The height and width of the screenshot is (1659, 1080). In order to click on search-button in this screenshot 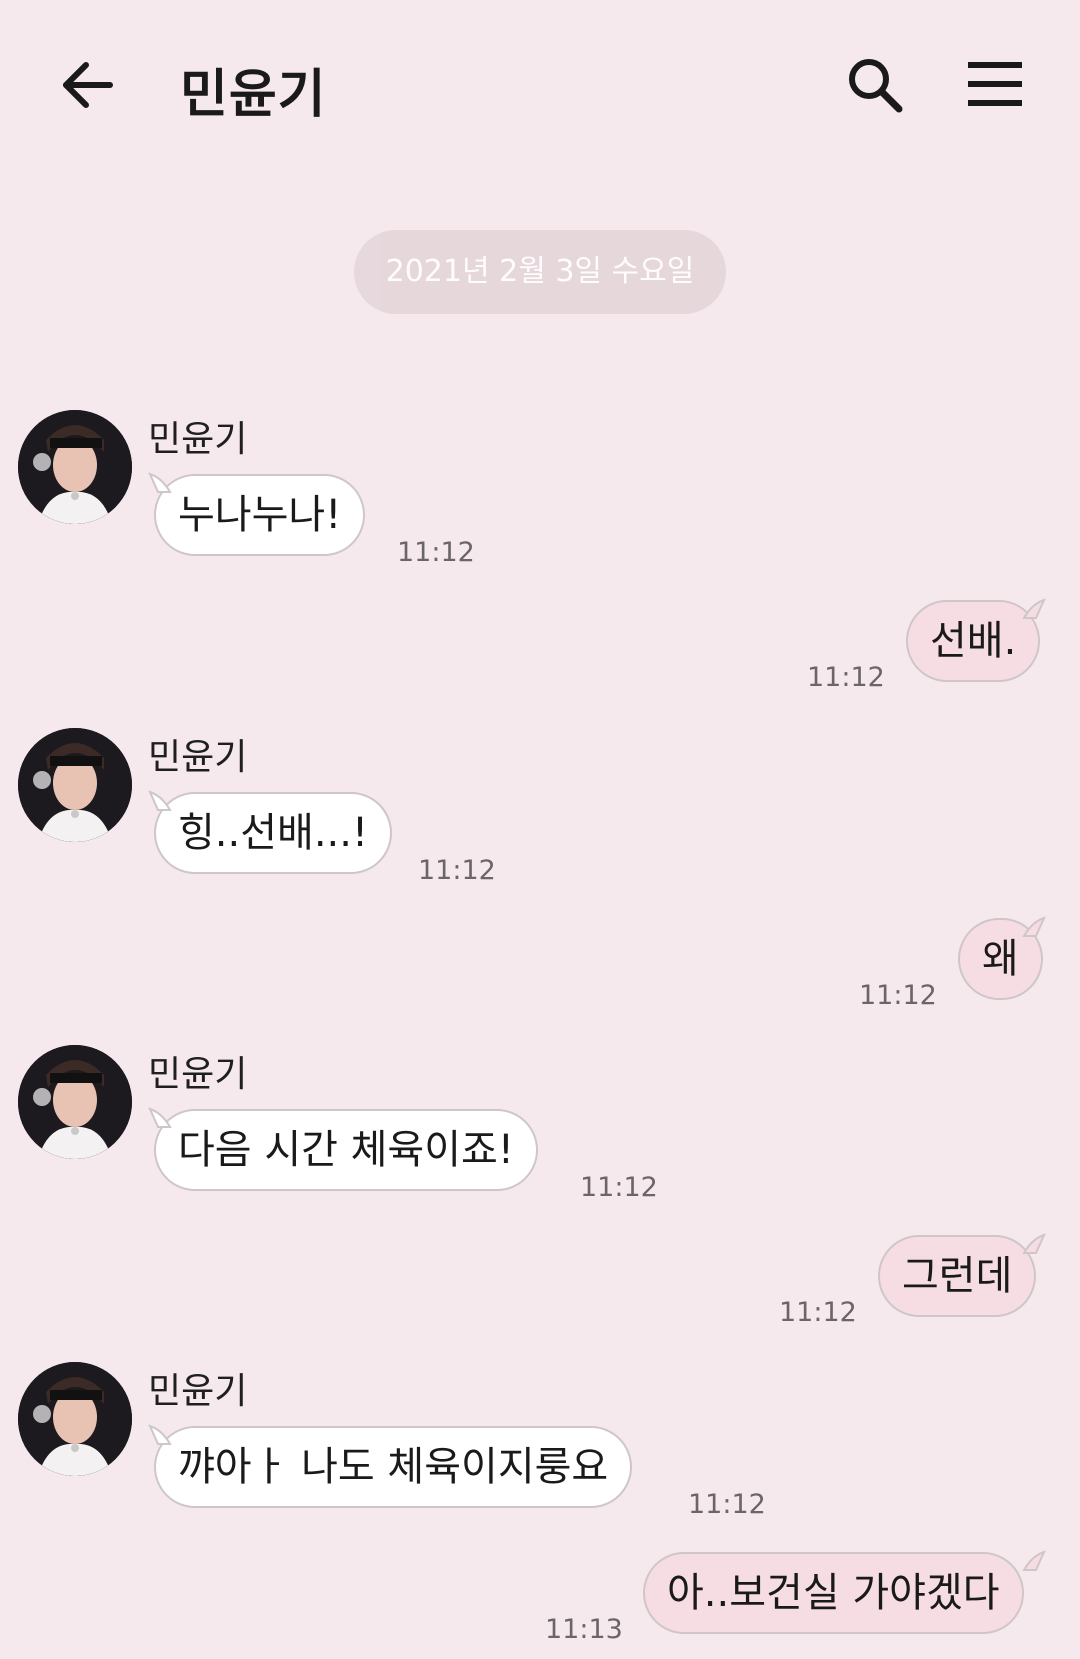, I will do `click(875, 85)`.